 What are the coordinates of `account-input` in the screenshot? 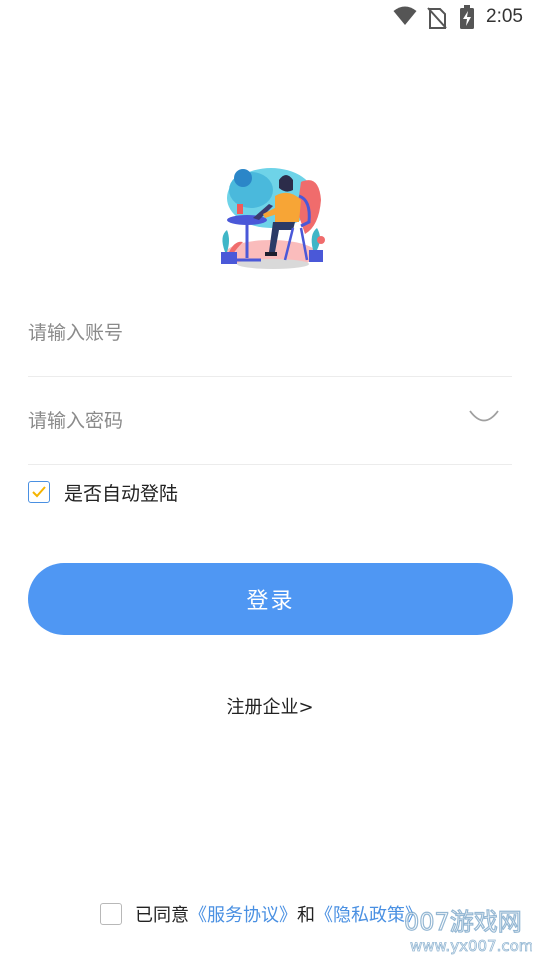 It's located at (238, 333).